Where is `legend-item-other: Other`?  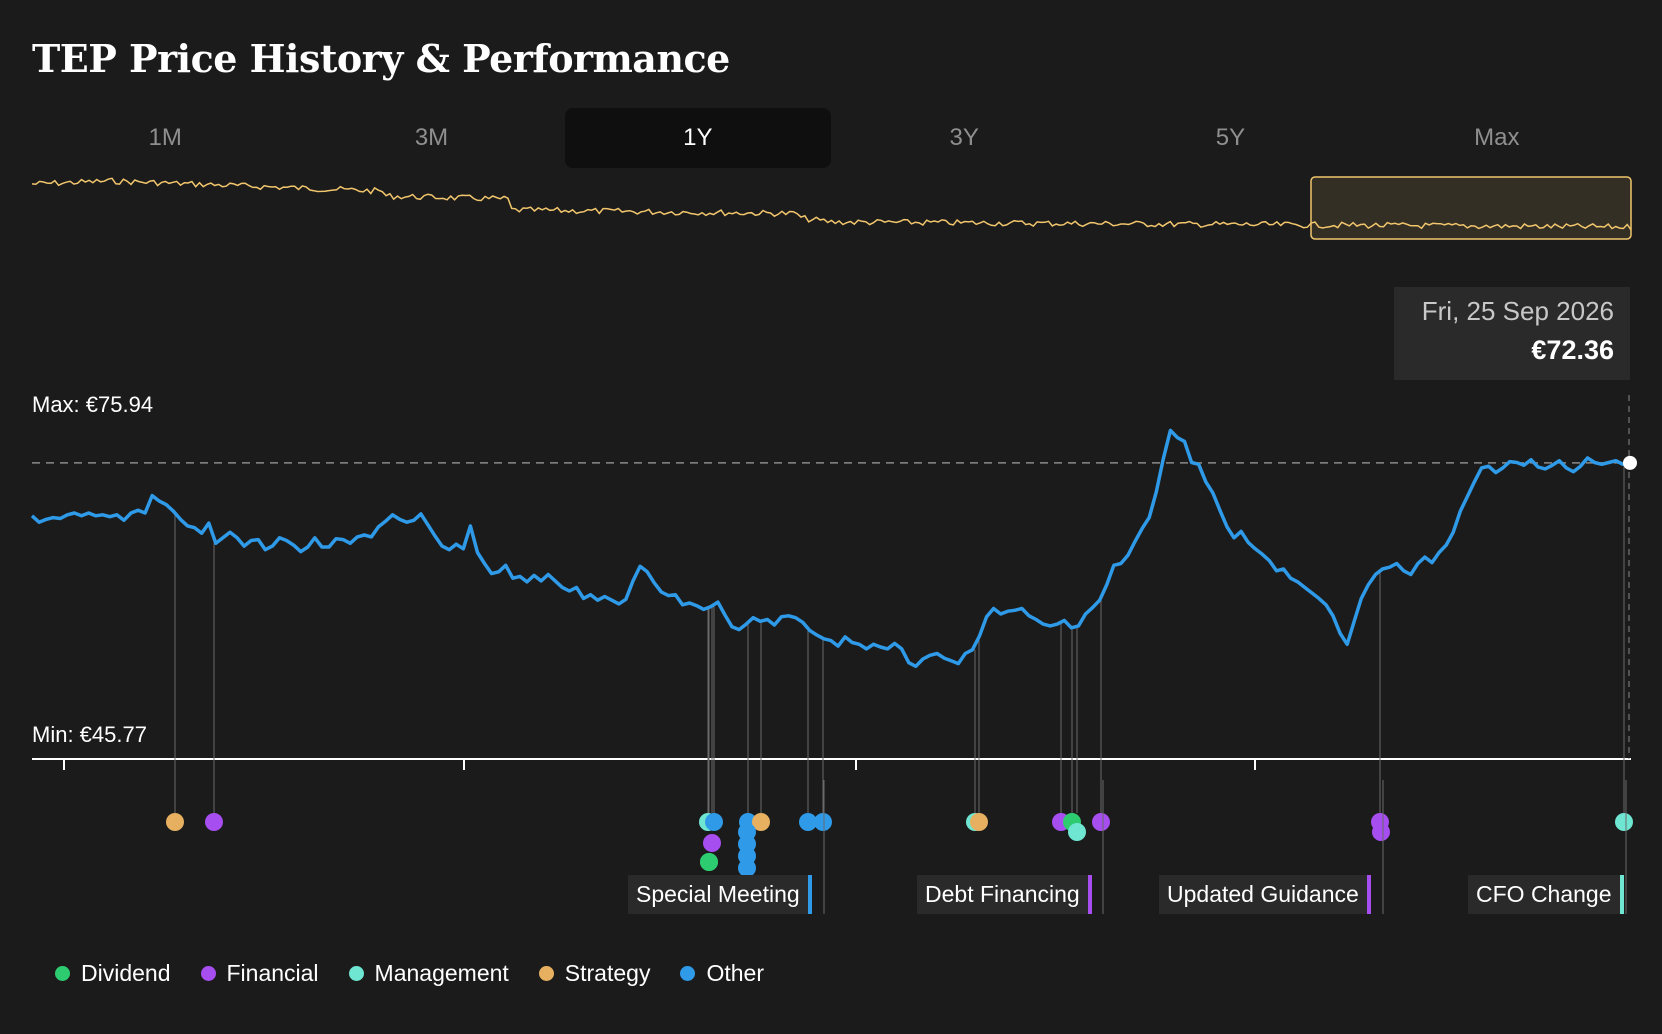 legend-item-other: Other is located at coordinates (722, 973).